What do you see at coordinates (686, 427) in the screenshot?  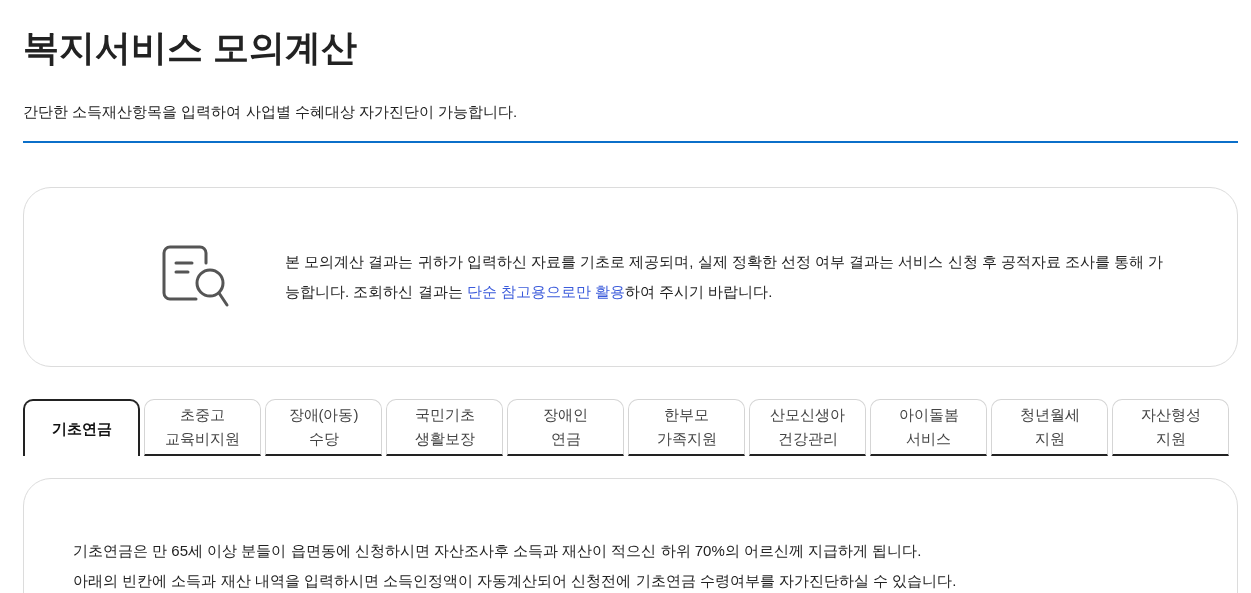 I see `tab: 한부모 가족지원` at bounding box center [686, 427].